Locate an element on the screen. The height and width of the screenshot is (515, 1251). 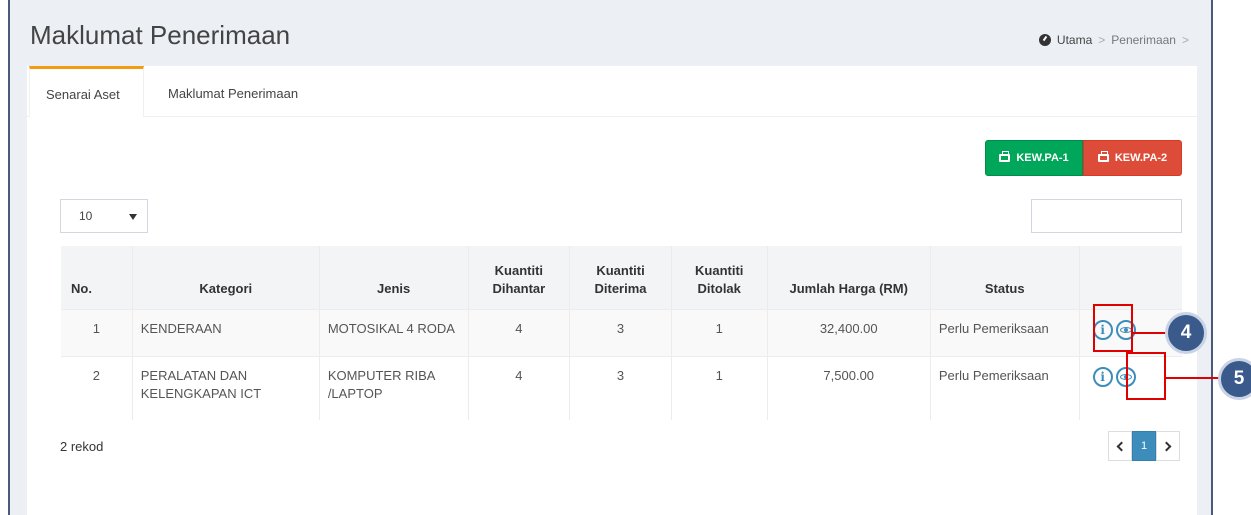
tab-senarai-aset: Senarai Aset is located at coordinates (86, 91).